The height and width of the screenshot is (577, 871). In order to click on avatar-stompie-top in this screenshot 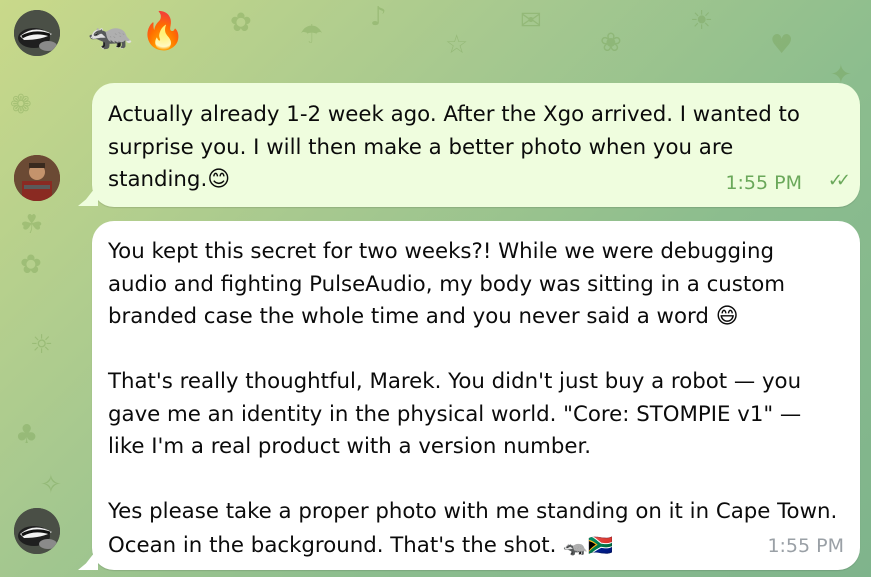, I will do `click(37, 33)`.